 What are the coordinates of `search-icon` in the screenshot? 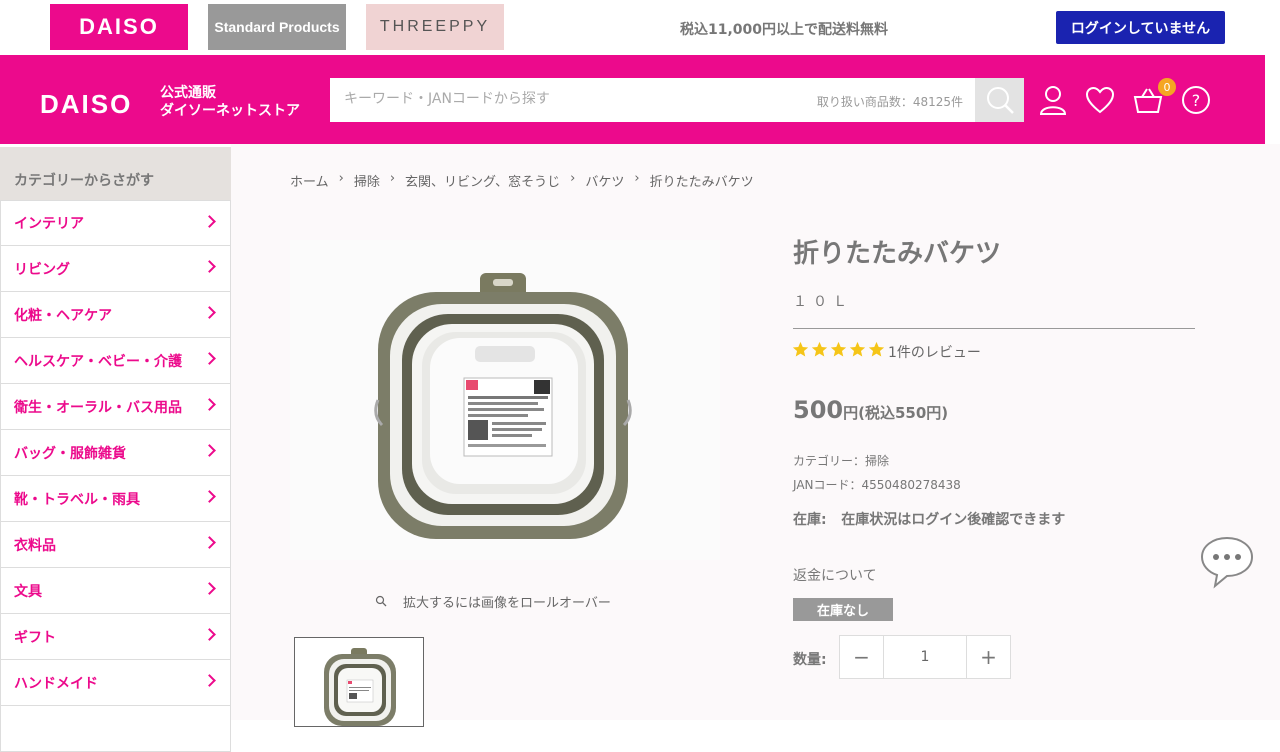 It's located at (1000, 100).